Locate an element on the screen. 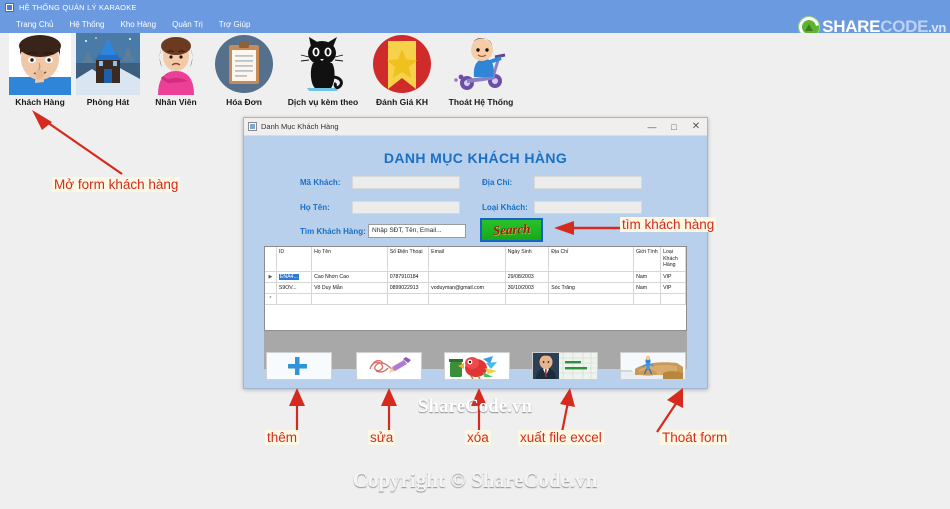 This screenshot has width=950, height=509. input-dia-chi is located at coordinates (588, 182).